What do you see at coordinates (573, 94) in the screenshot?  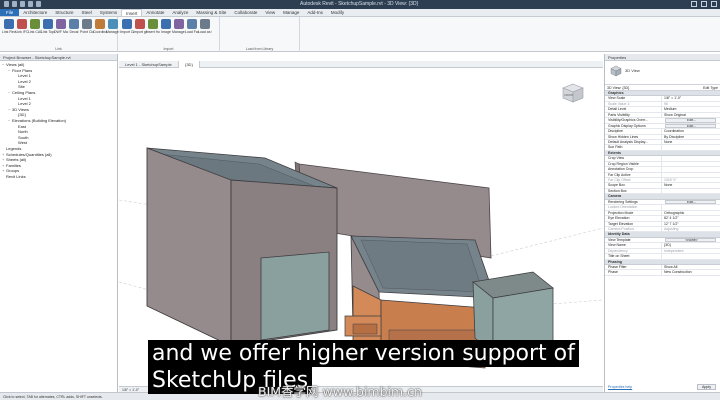 I see `viewcube: FRONT` at bounding box center [573, 94].